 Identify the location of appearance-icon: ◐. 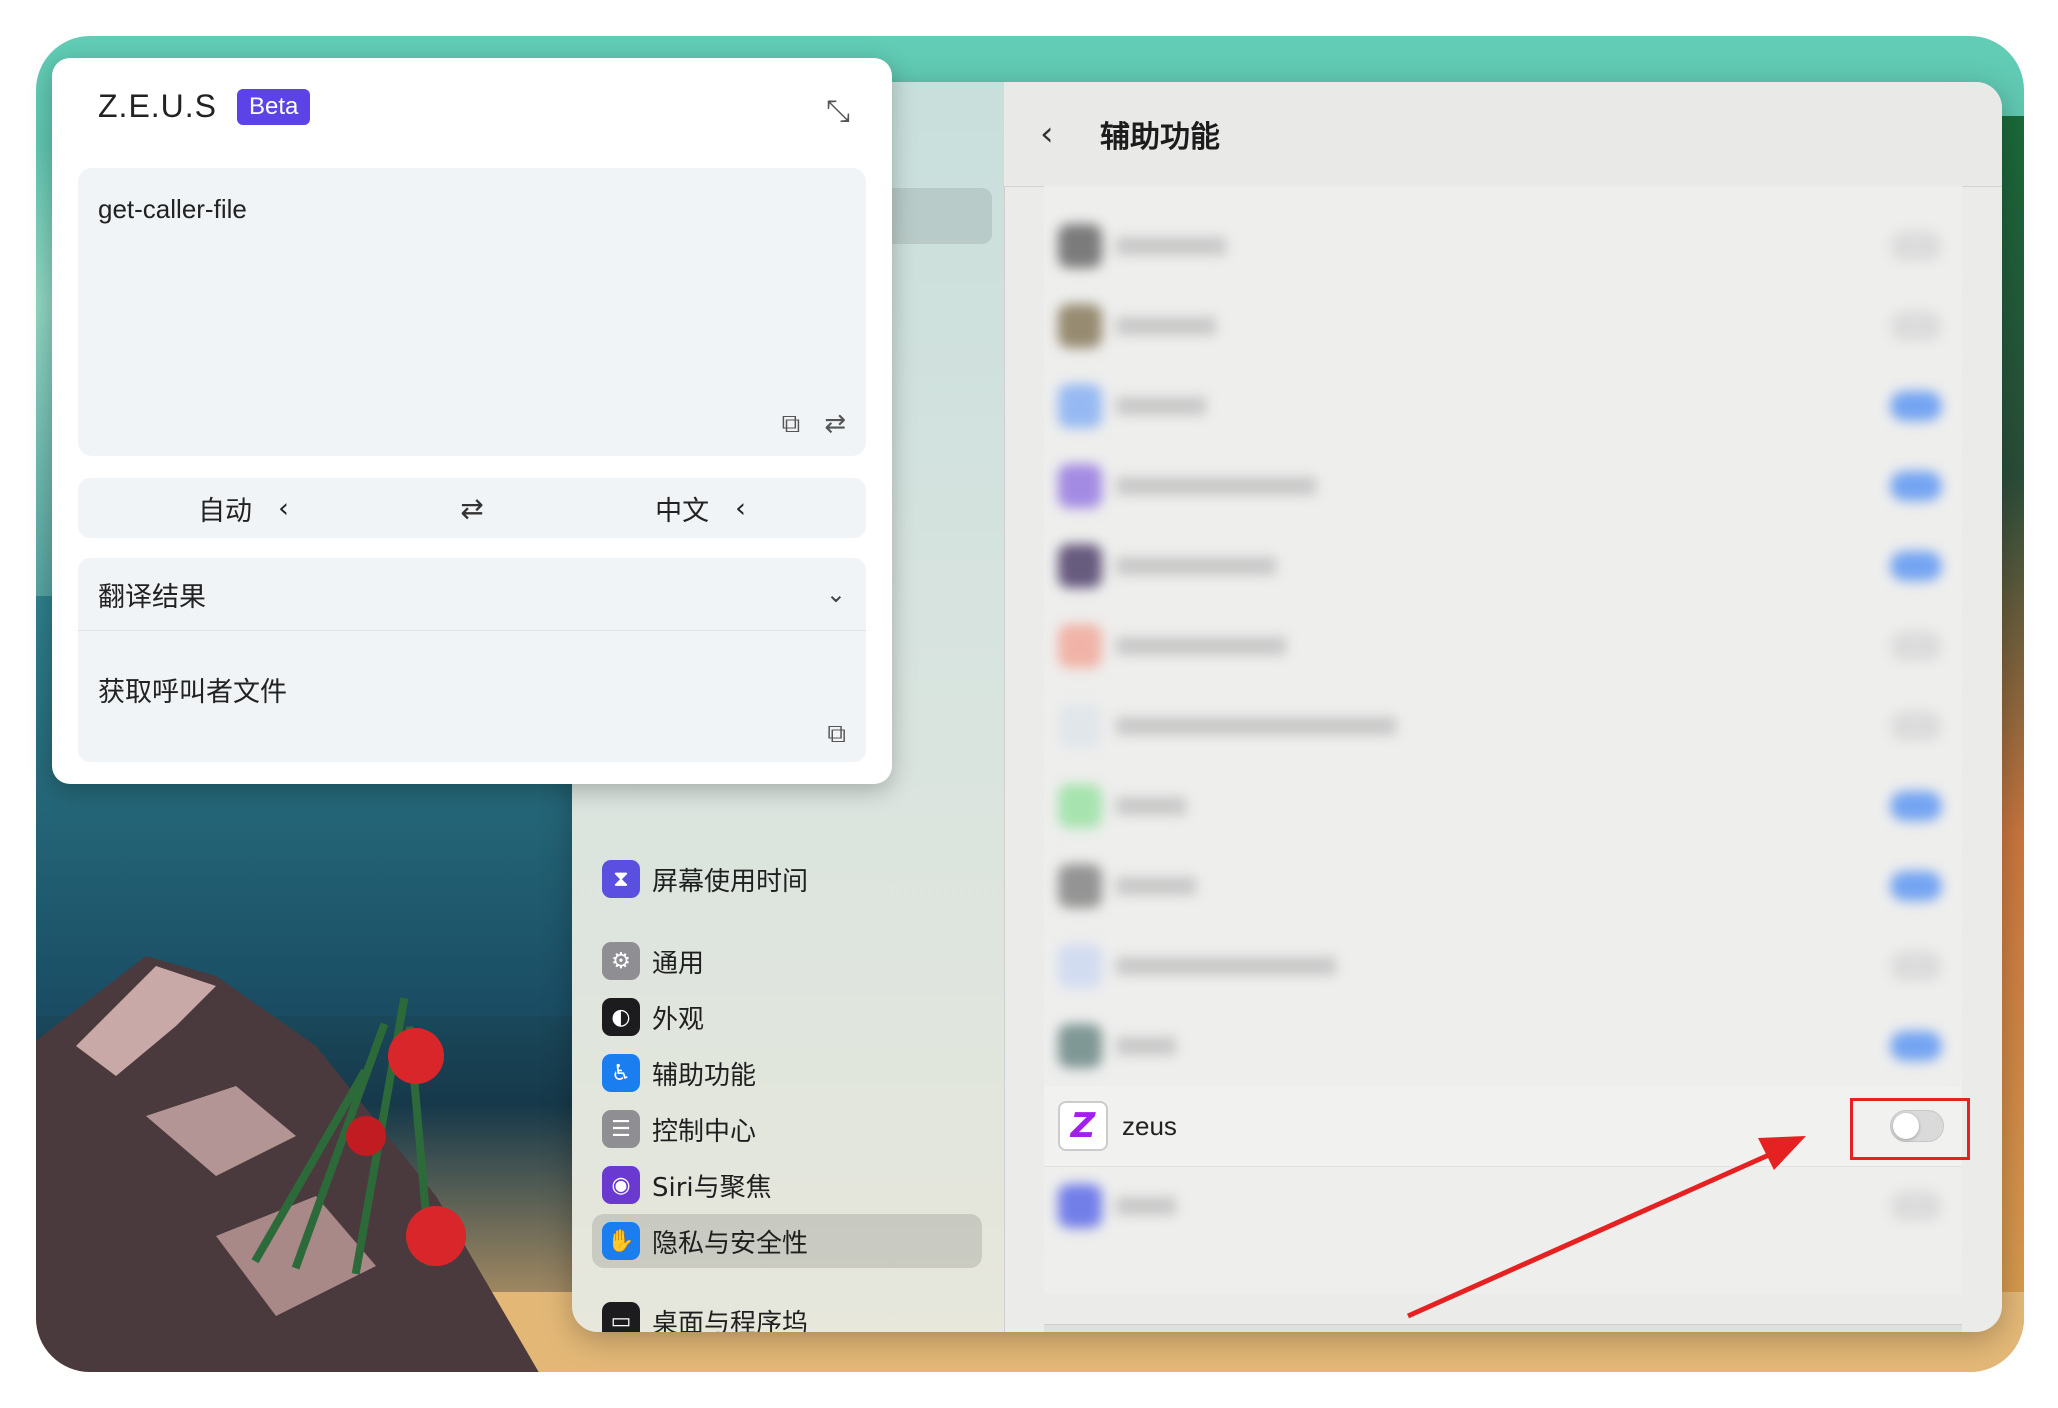
(621, 1017).